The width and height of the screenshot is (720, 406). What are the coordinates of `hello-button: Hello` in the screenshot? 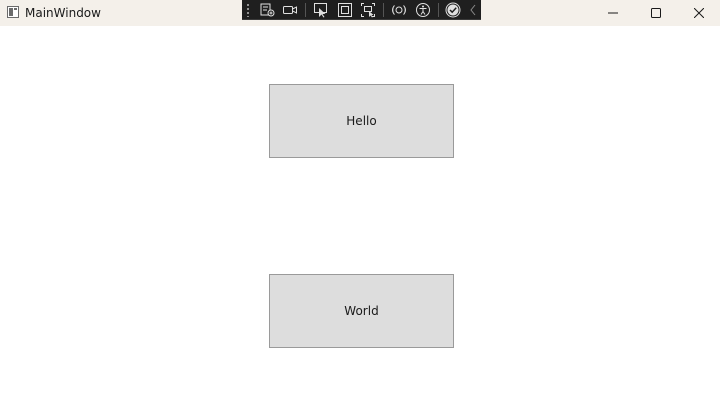 It's located at (361, 121).